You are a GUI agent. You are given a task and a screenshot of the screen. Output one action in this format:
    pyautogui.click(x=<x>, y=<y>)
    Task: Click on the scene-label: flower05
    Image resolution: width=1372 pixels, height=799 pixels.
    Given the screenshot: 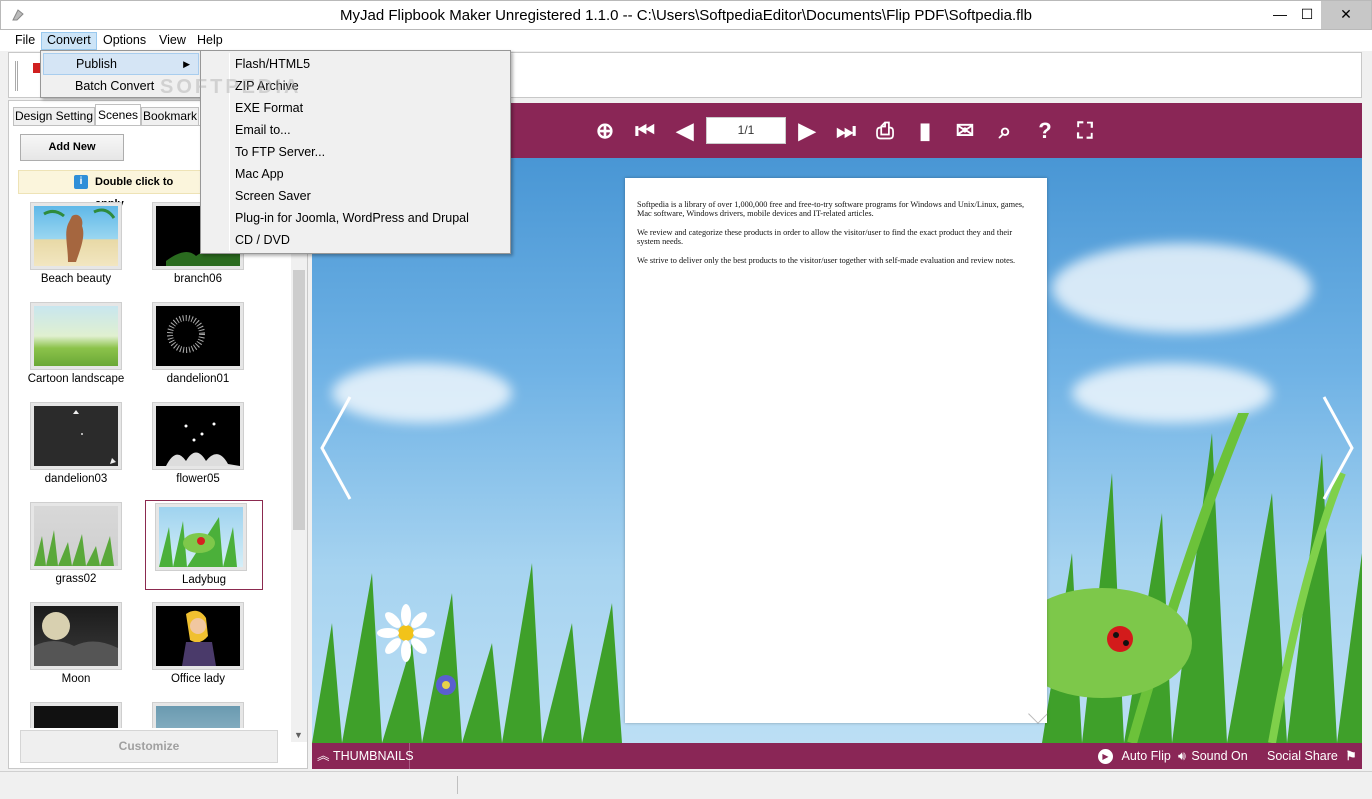 What is the action you would take?
    pyautogui.click(x=198, y=479)
    